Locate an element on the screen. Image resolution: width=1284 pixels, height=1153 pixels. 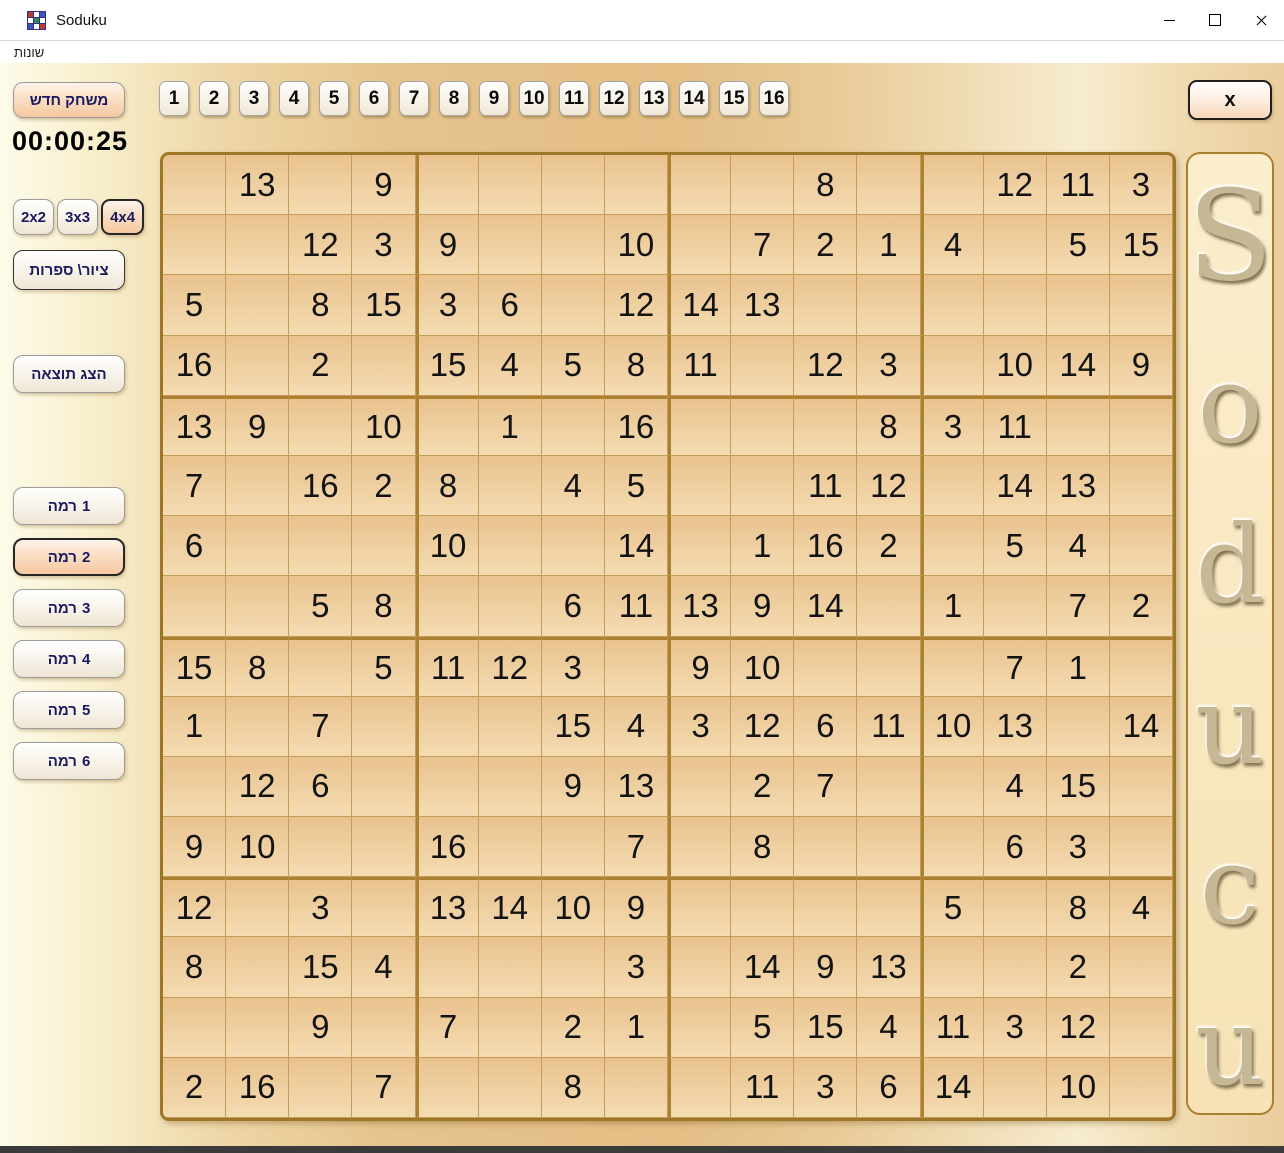
exit-button: x is located at coordinates (1230, 100).